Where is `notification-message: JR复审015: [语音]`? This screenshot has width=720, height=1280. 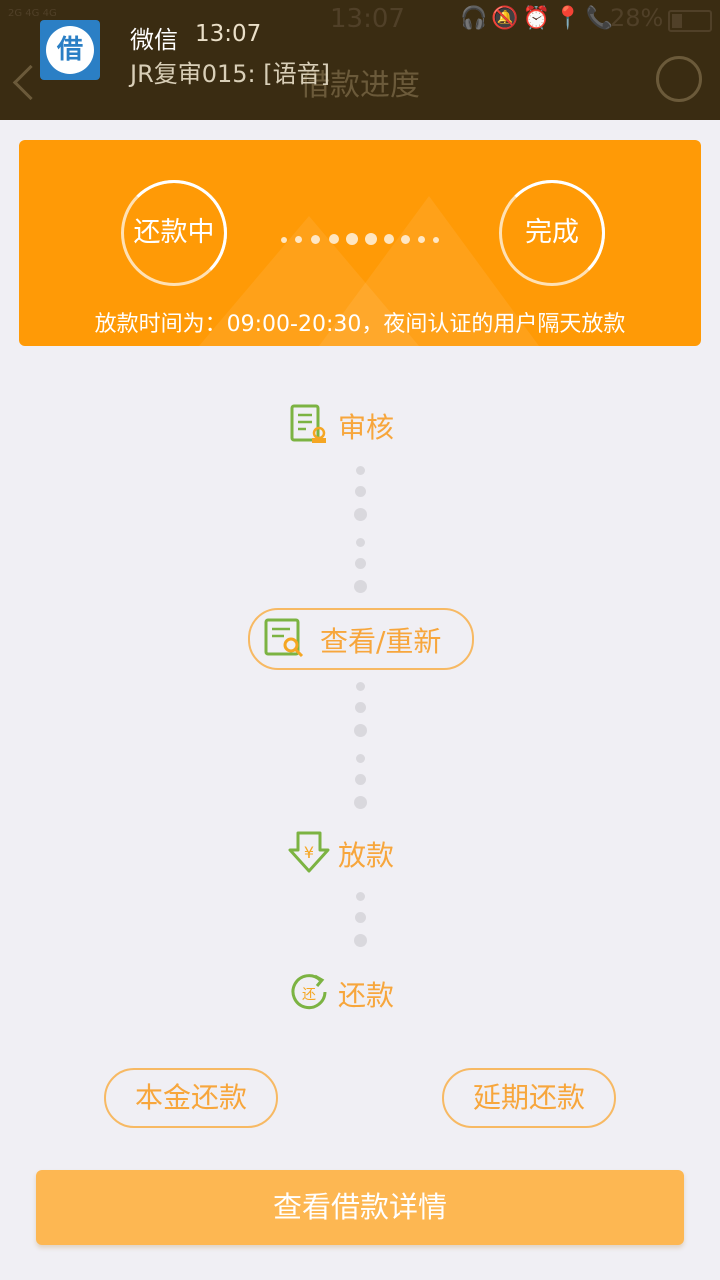
notification-message: JR复审015: [语音] is located at coordinates (230, 71).